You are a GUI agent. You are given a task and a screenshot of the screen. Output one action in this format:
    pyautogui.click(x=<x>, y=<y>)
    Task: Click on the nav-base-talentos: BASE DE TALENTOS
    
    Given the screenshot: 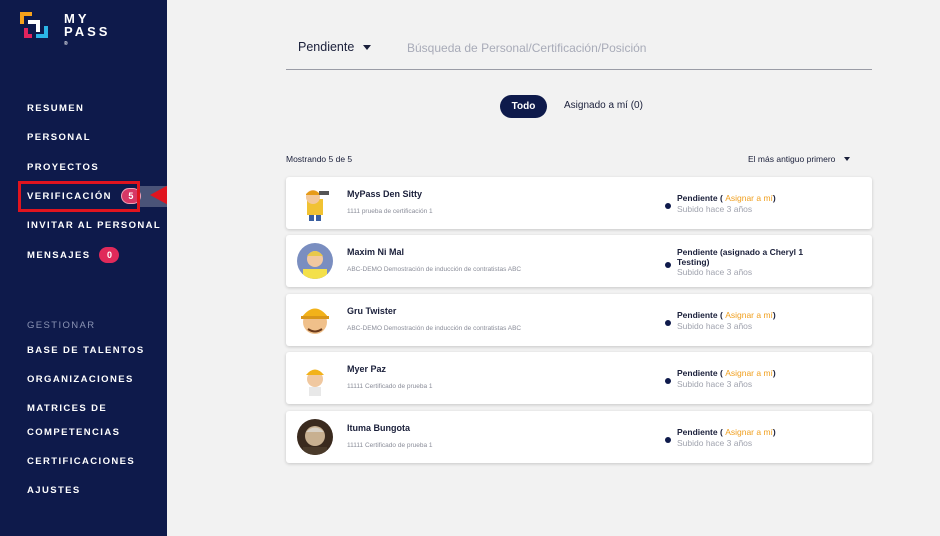 What is the action you would take?
    pyautogui.click(x=86, y=350)
    